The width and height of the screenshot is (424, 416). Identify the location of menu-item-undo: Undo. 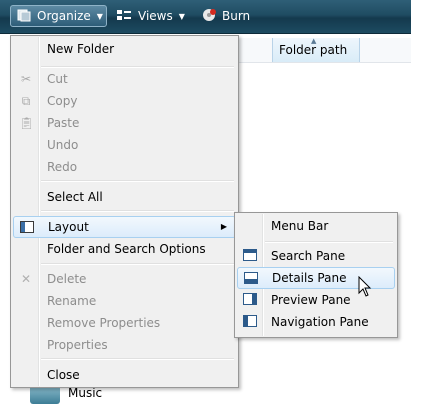
(124, 145).